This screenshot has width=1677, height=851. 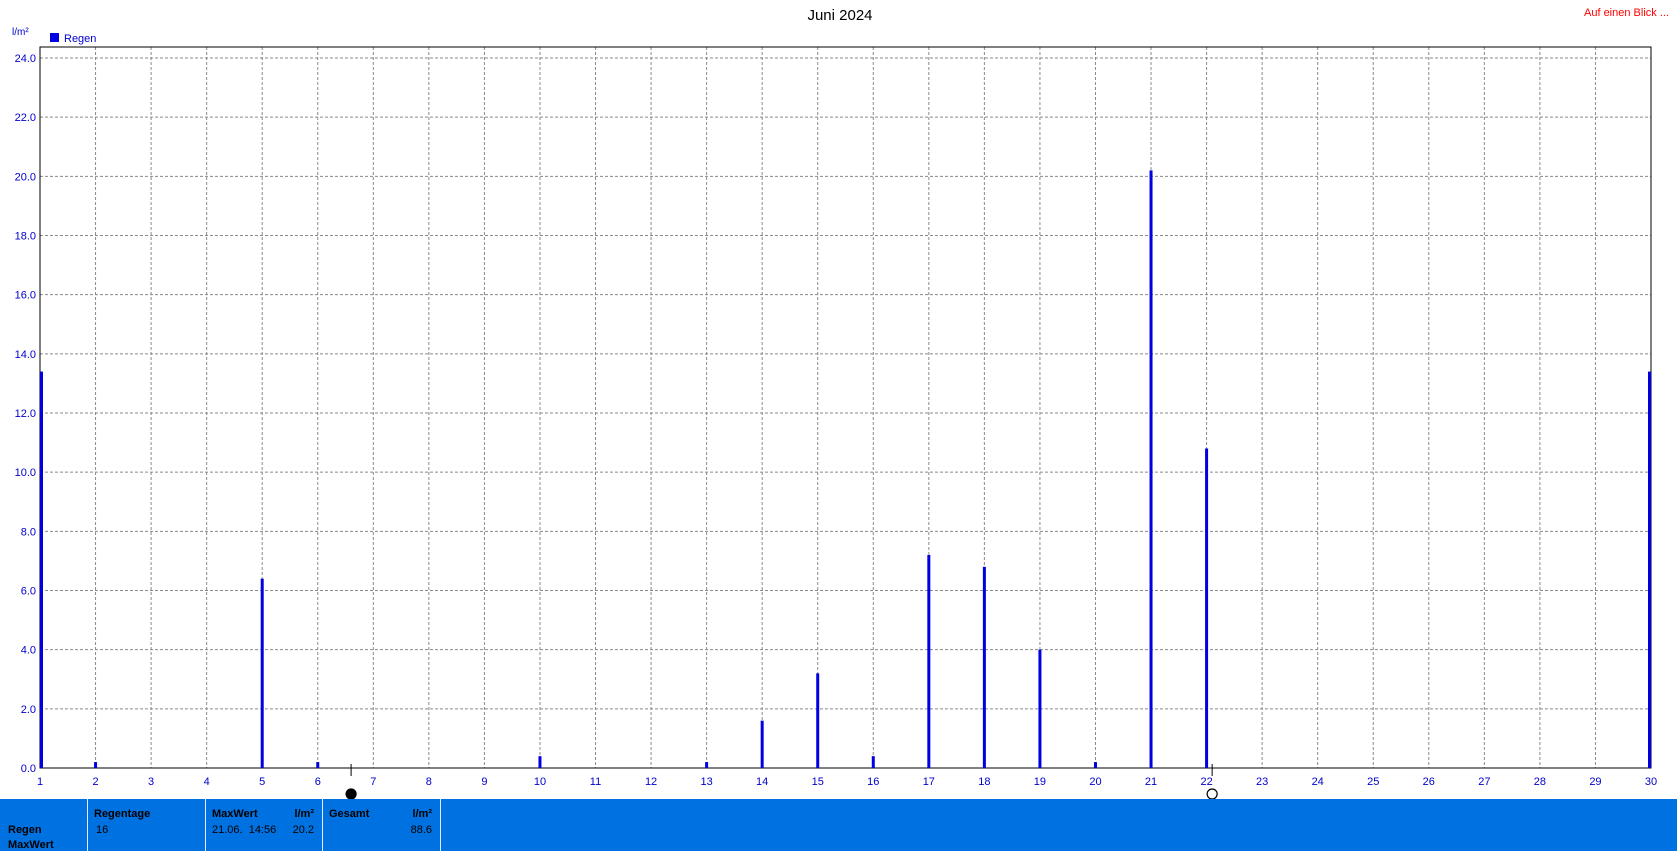 What do you see at coordinates (25, 830) in the screenshot?
I see `row-label-regen: Regen` at bounding box center [25, 830].